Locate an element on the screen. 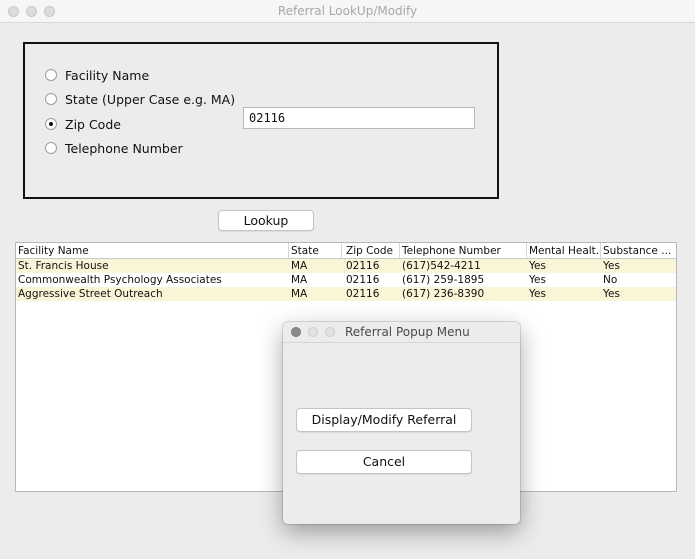 This screenshot has width=695, height=559. radio-telephone-number: Telephone Number is located at coordinates (114, 148).